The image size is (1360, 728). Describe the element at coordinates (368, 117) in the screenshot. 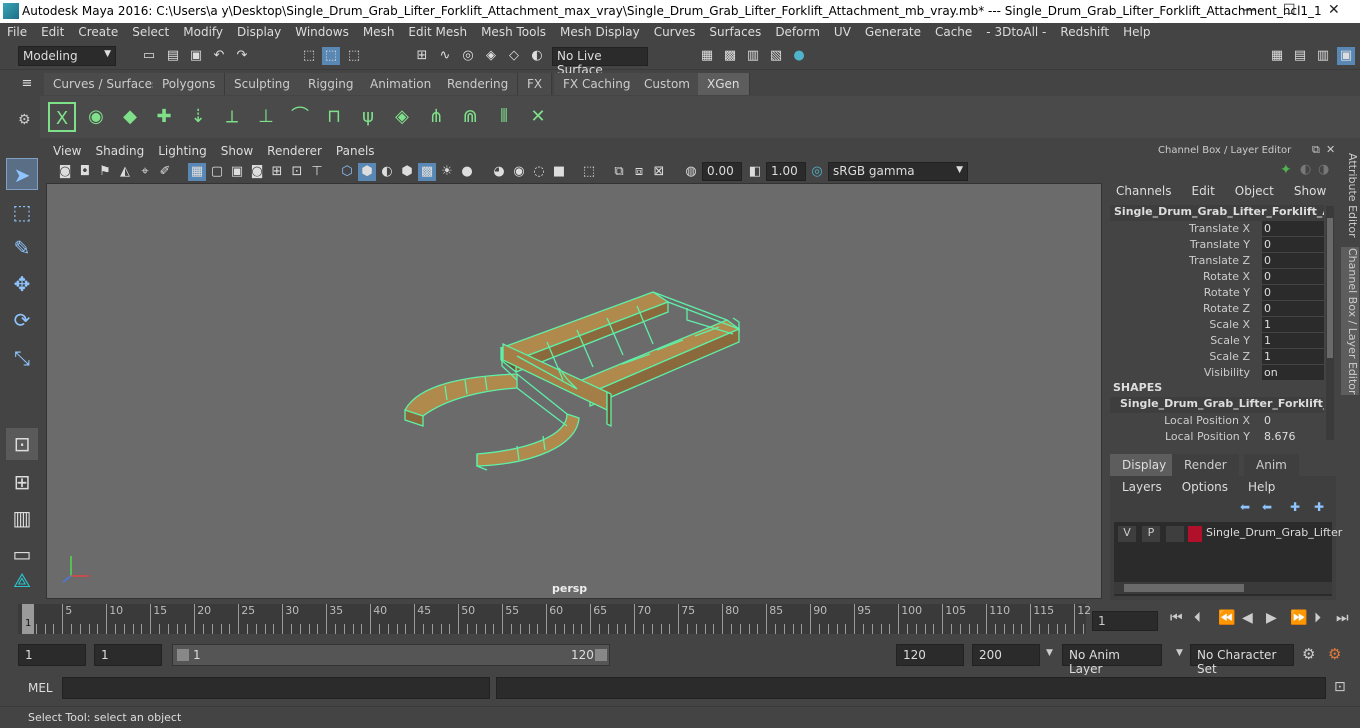

I see `xgen-grass-icon: ψ` at that location.